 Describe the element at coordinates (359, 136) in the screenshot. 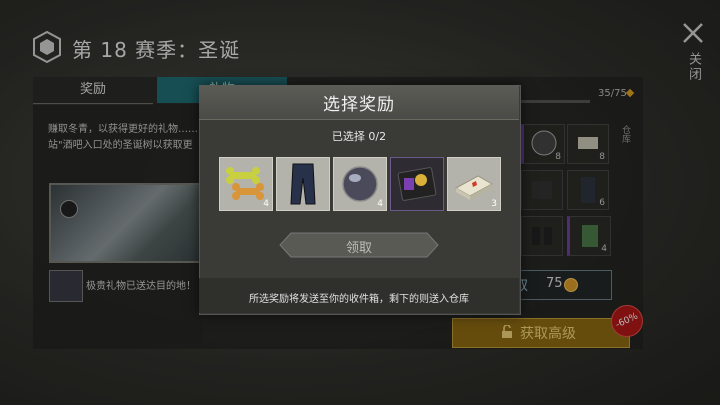

I see `selected-count: 已选择 0/2` at that location.